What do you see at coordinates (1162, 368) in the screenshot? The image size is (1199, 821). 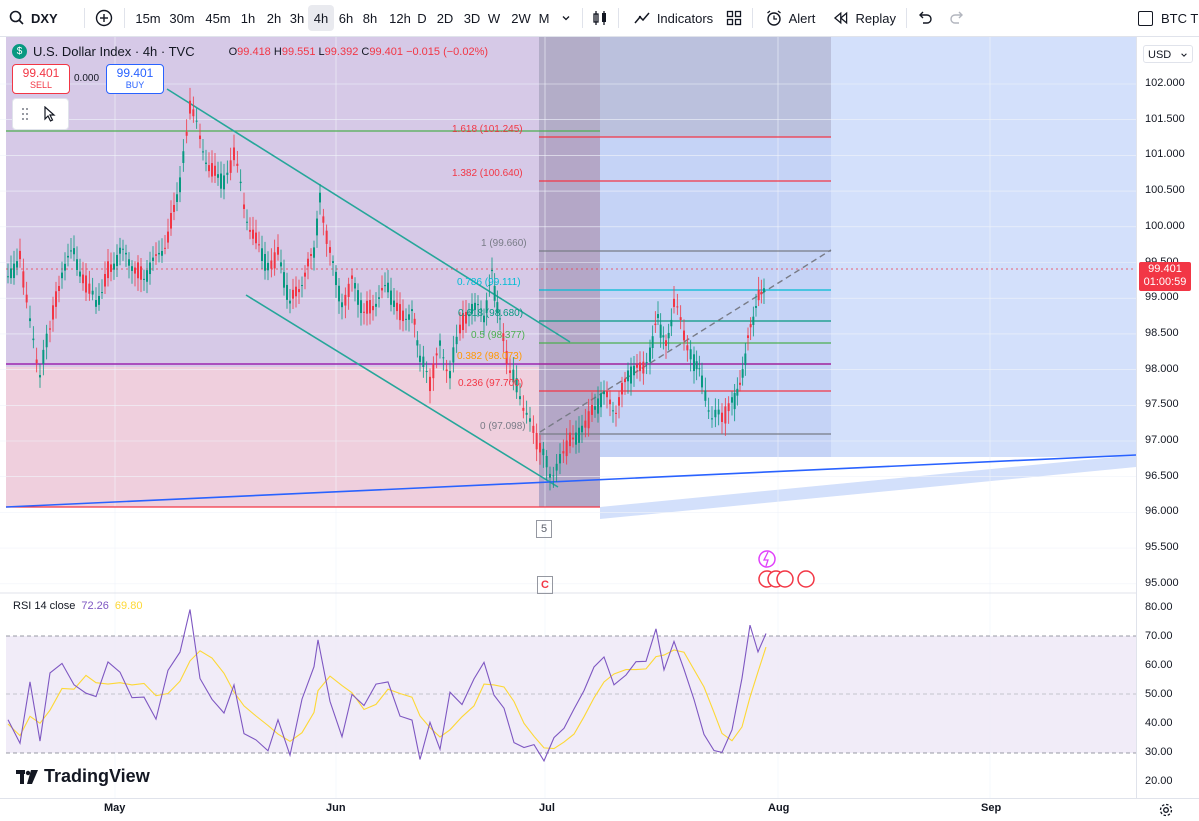 I see `price-label: 98.000` at bounding box center [1162, 368].